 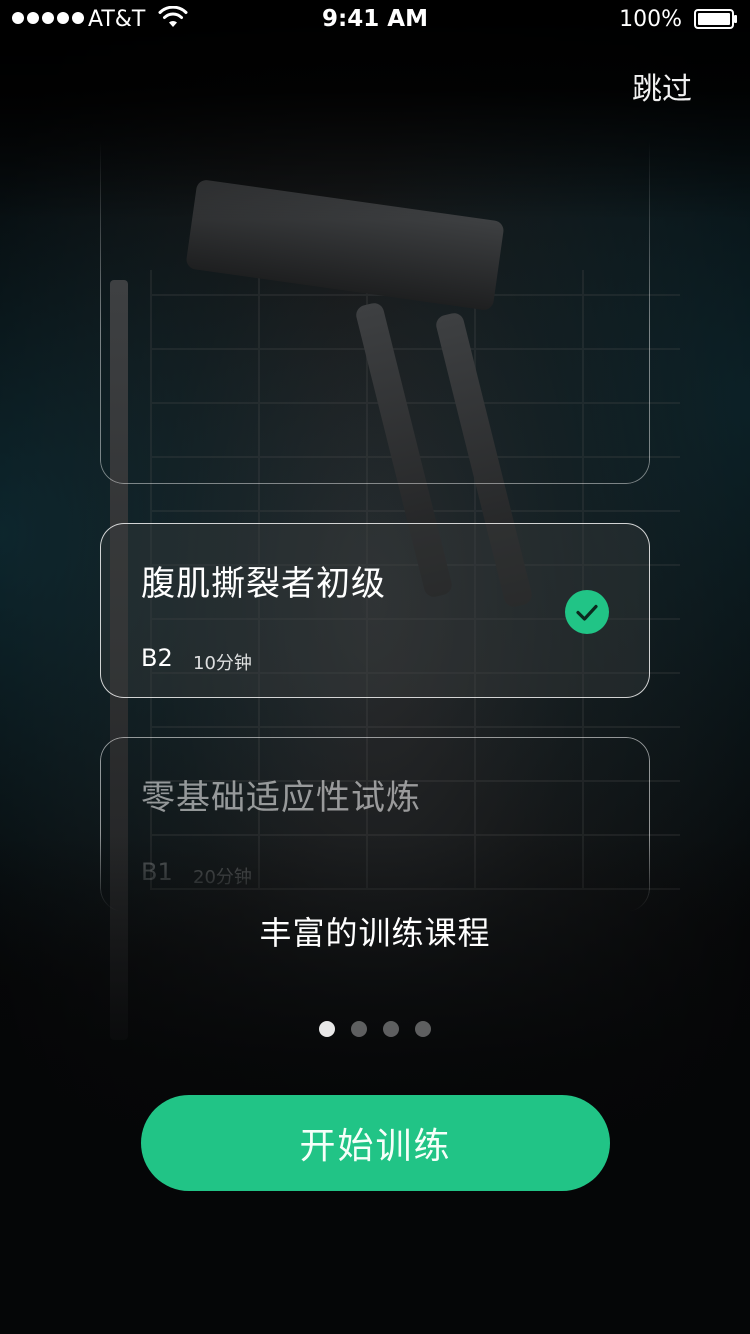 I want to click on page-indicator, so click(x=375, y=1029).